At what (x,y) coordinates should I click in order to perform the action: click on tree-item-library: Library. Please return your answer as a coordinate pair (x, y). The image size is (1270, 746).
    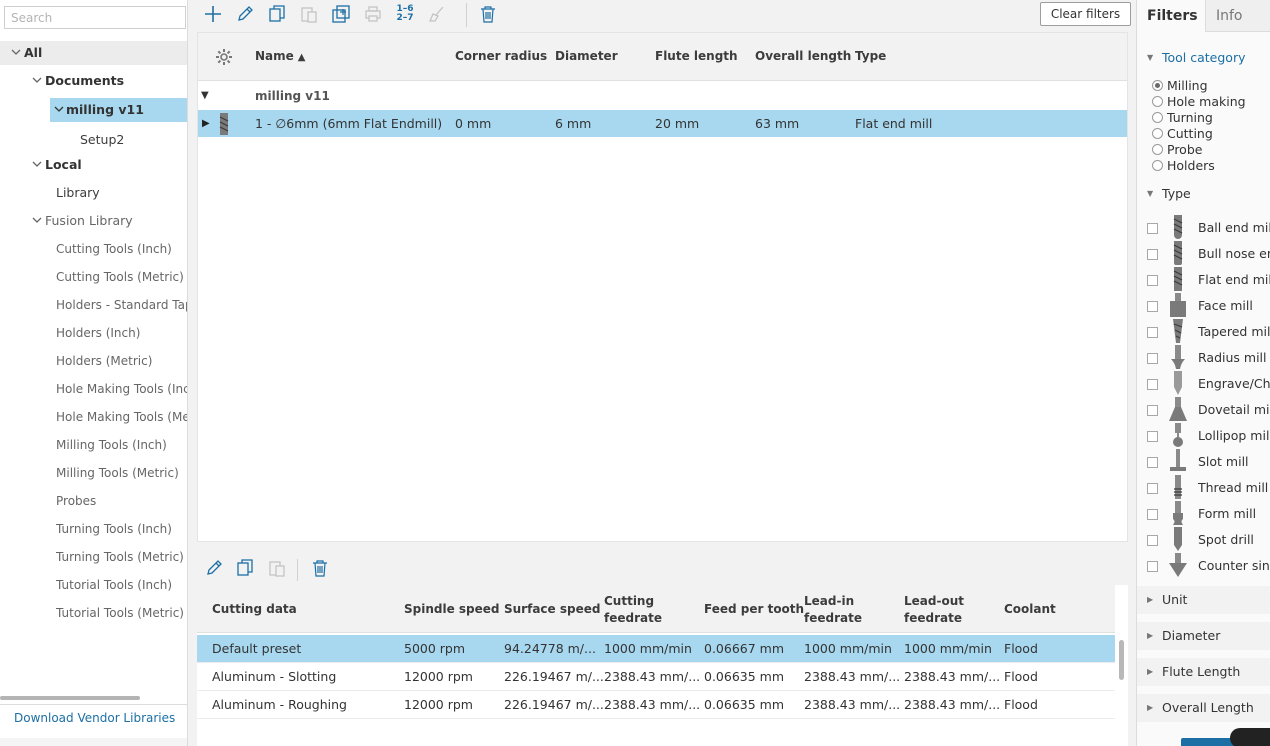
    Looking at the image, I should click on (93, 193).